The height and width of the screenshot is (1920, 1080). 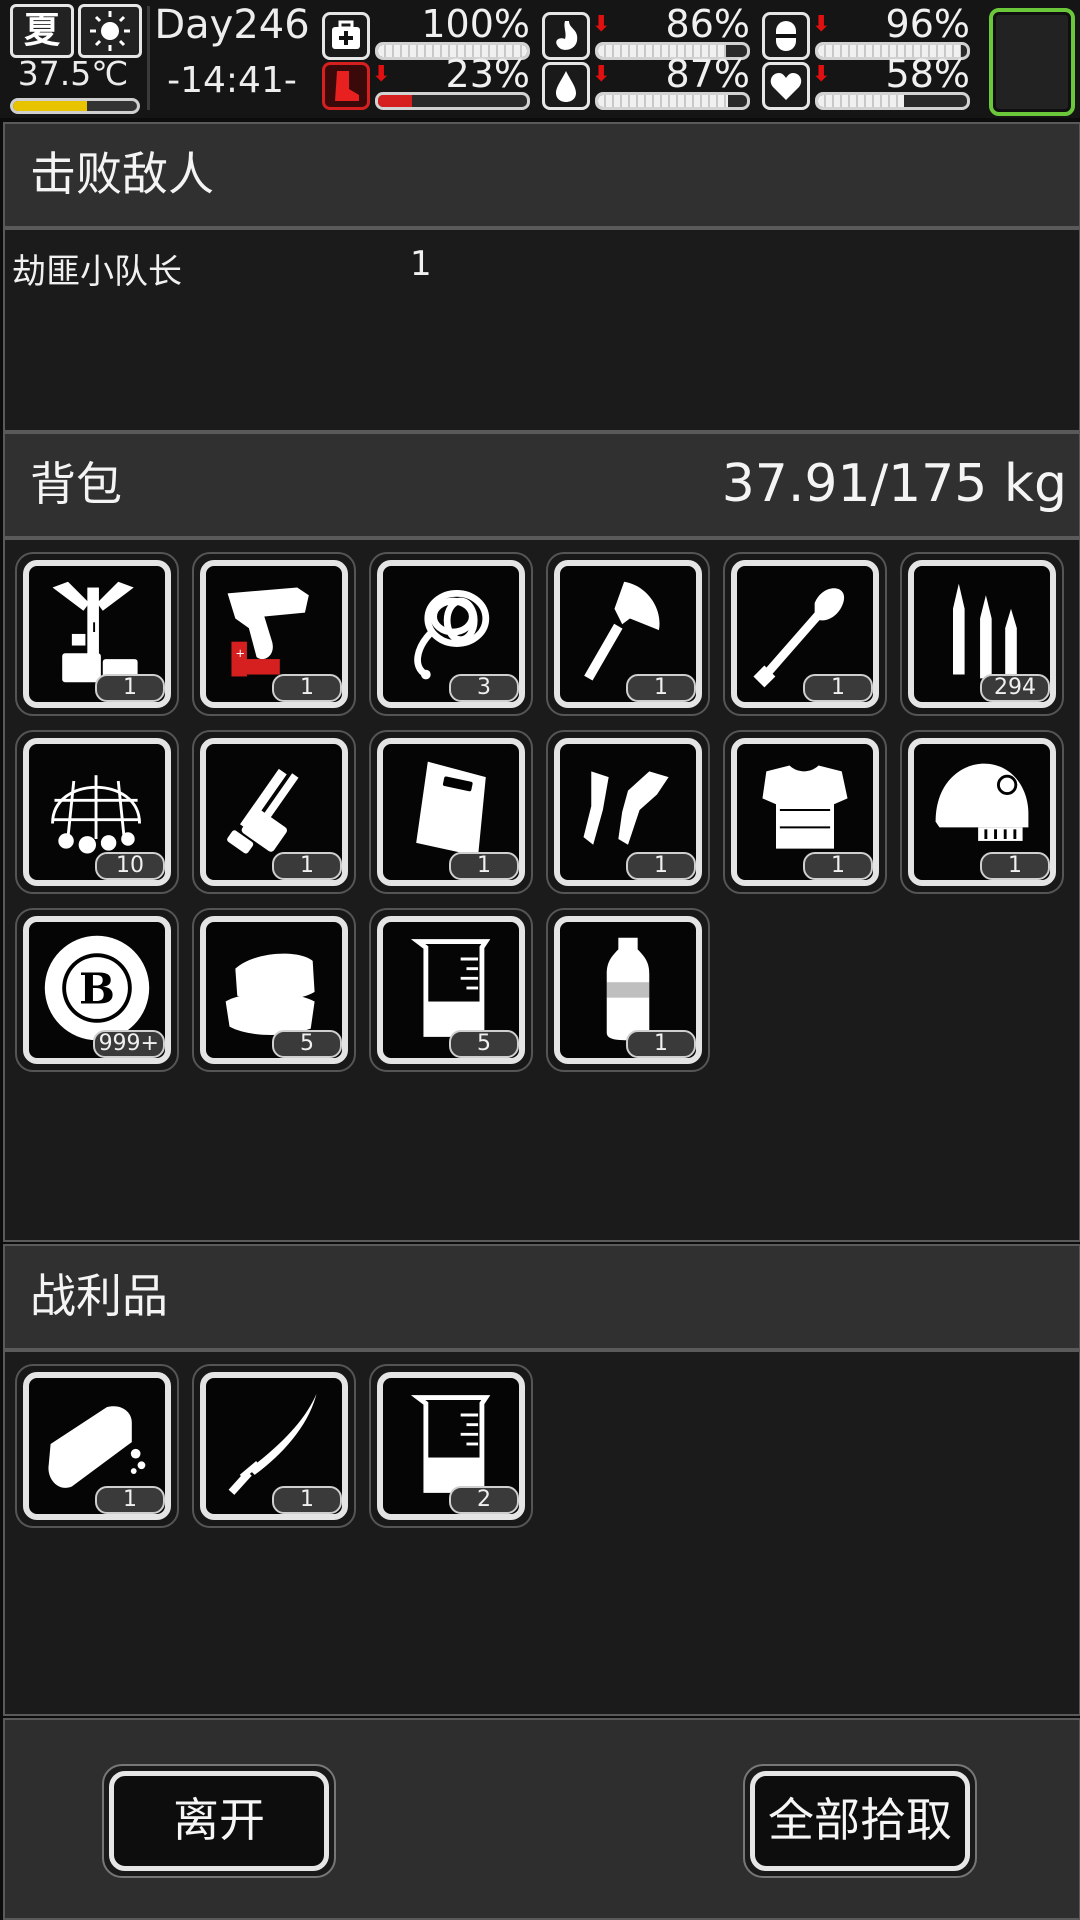 I want to click on enemy-name: 劫匪小队长, so click(x=97, y=272).